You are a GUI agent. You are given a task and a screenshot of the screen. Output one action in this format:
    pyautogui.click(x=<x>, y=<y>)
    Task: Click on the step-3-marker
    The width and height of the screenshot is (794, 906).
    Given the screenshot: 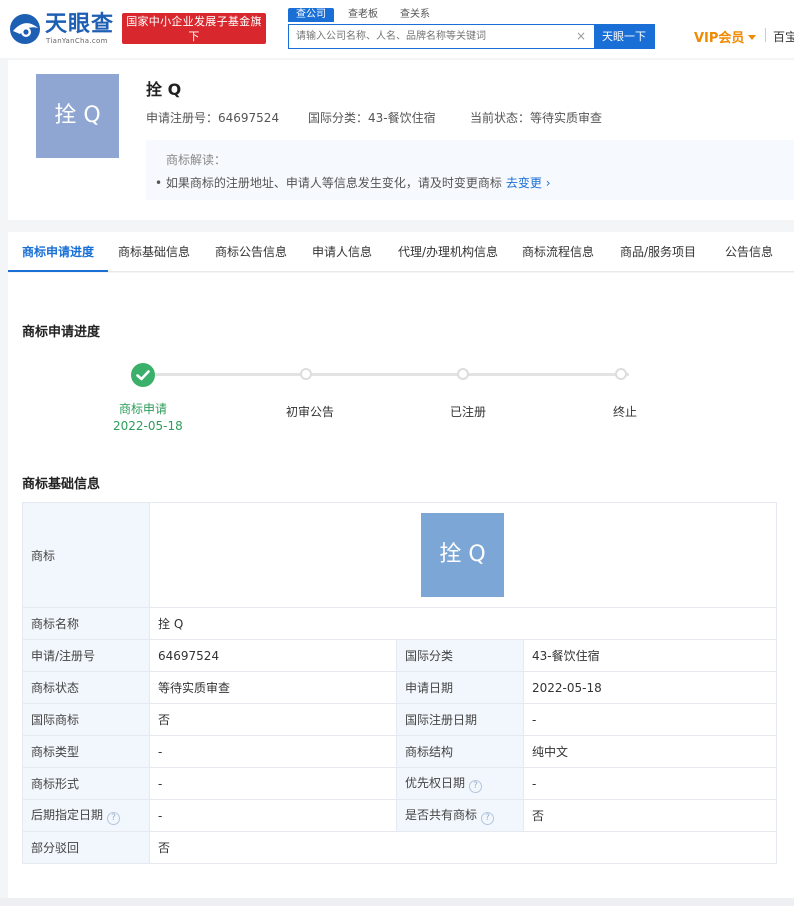 What is the action you would take?
    pyautogui.click(x=463, y=374)
    